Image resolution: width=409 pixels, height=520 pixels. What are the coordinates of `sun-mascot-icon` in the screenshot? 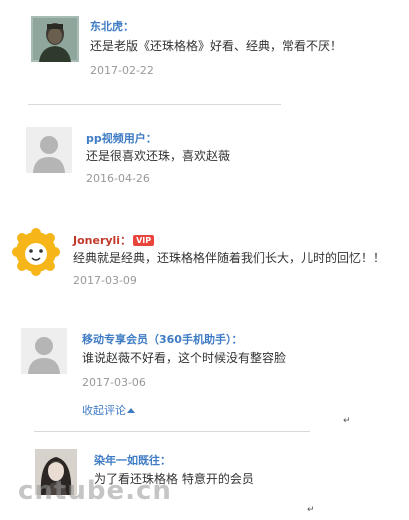 It's located at (36, 252).